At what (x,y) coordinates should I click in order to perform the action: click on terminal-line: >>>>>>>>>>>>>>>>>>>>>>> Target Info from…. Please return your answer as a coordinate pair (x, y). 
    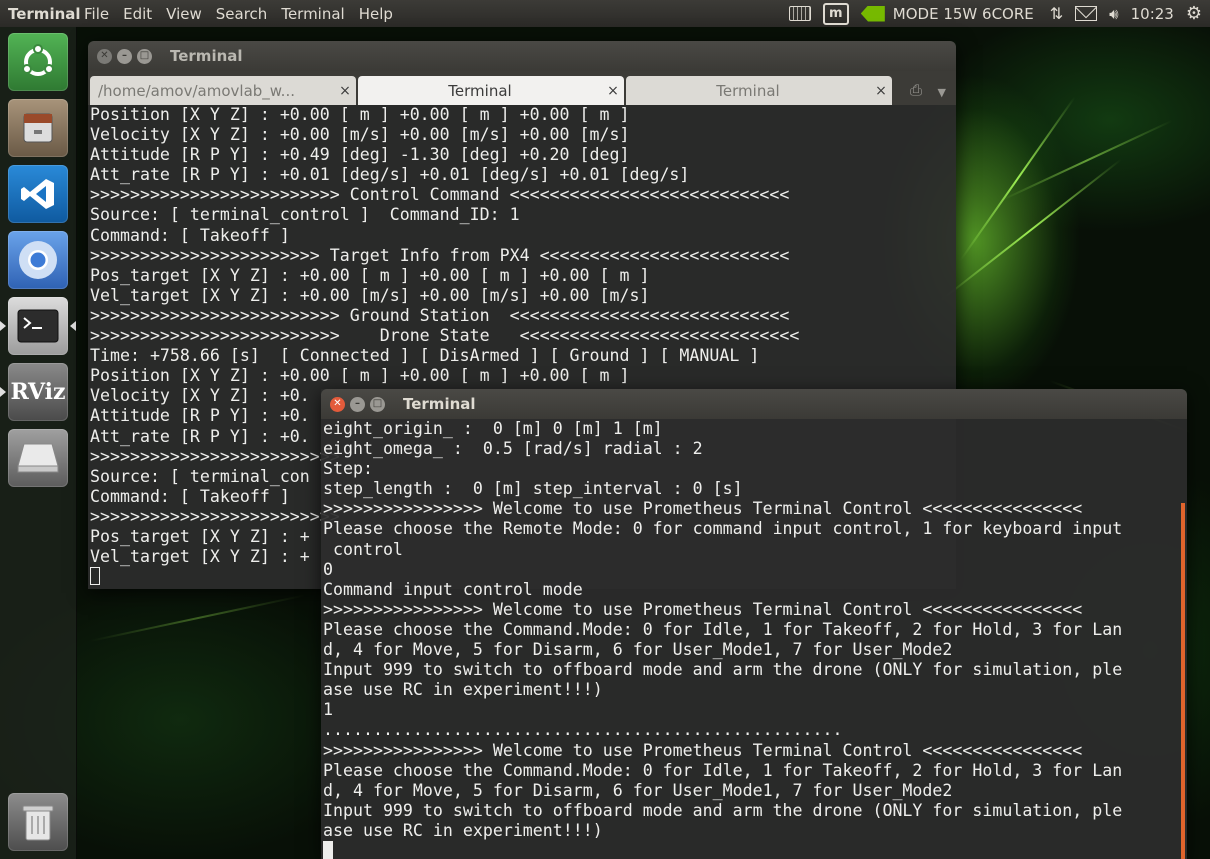
    Looking at the image, I should click on (440, 255).